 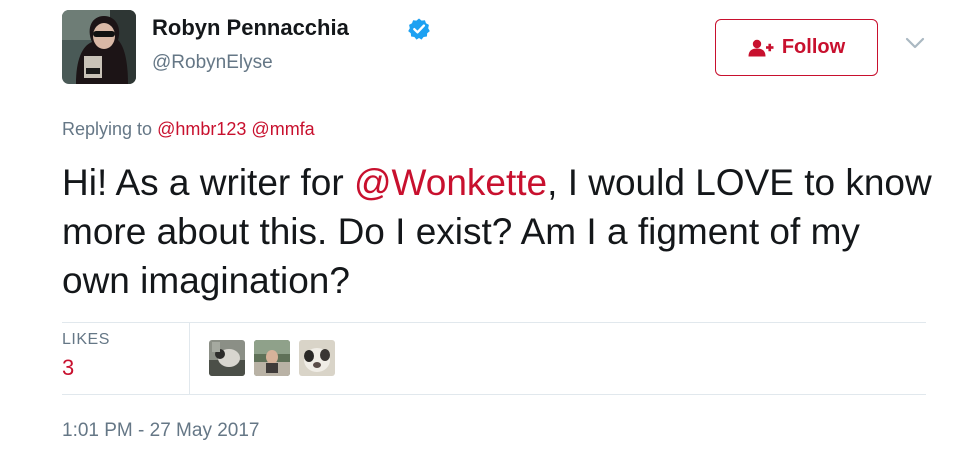 I want to click on likes-count: 3, so click(x=68, y=368).